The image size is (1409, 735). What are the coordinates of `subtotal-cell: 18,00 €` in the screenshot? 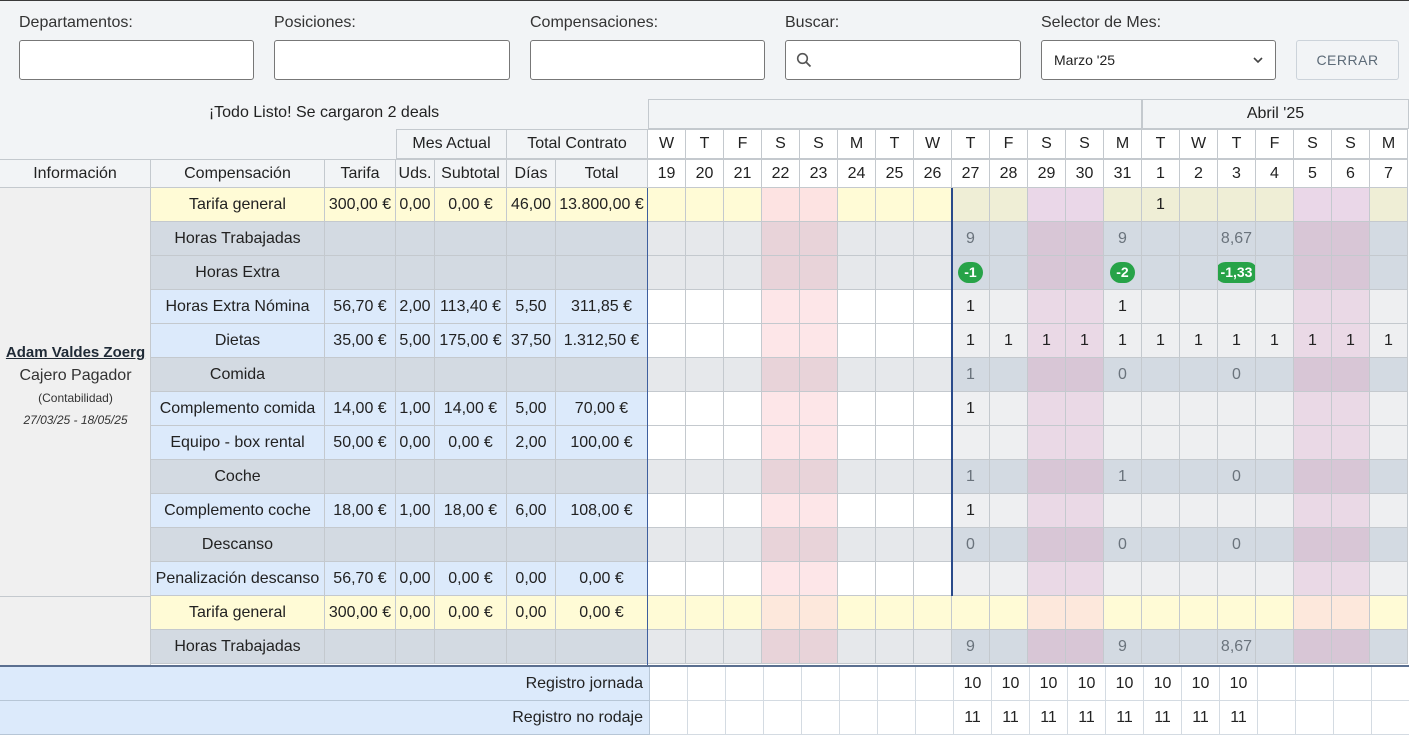 It's located at (471, 511).